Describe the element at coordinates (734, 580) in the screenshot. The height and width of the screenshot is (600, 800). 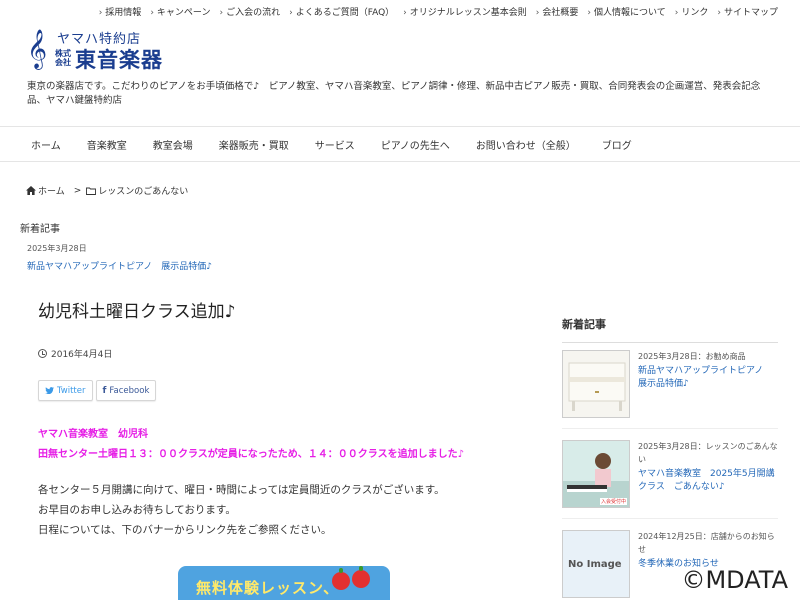
I see `copyright-watermark: ©MDATA` at that location.